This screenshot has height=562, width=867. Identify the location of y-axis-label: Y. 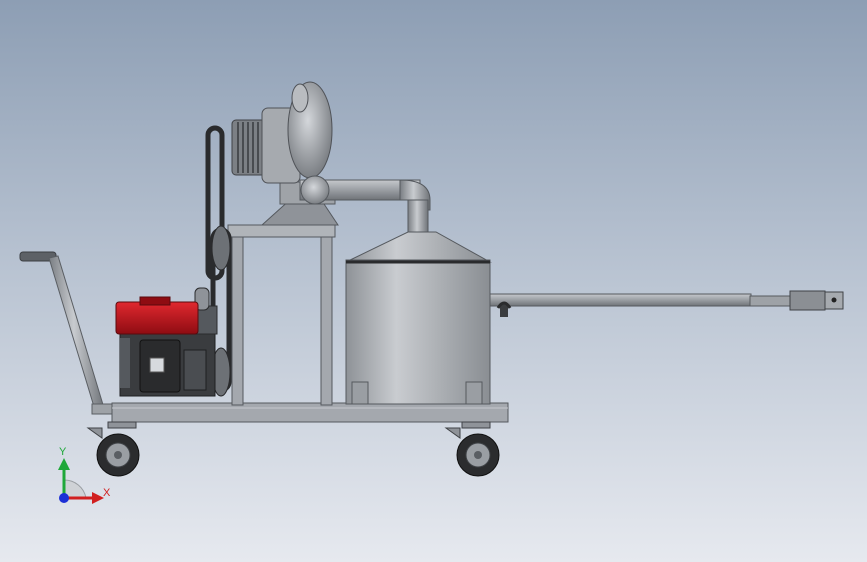
(63, 452).